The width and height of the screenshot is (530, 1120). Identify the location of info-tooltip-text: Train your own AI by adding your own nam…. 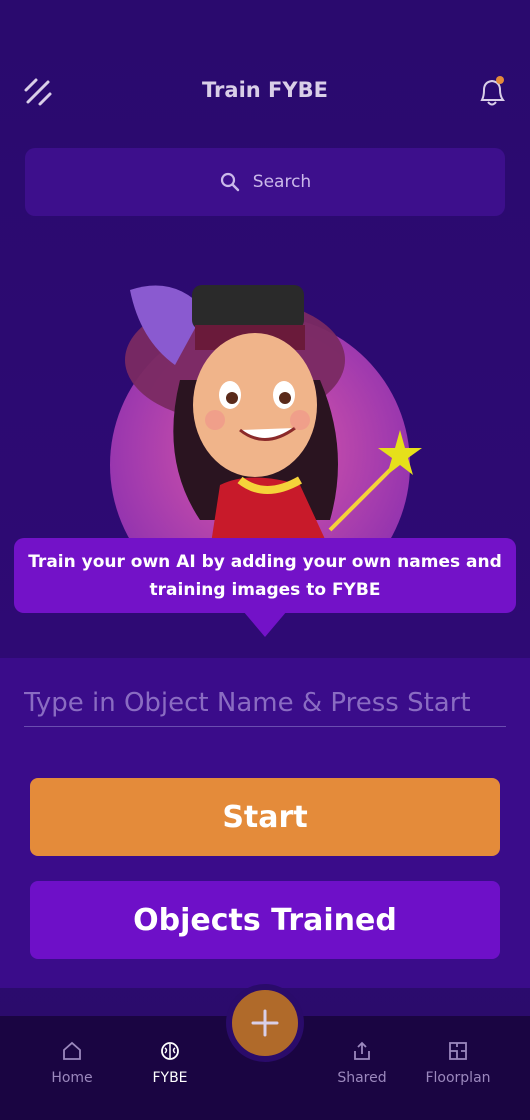
(265, 575).